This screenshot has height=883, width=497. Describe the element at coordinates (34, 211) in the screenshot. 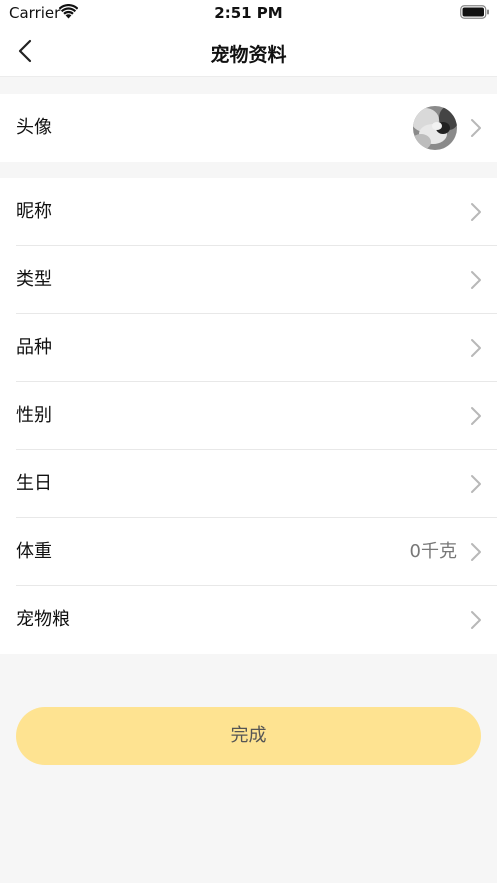

I see `row-label: 昵称` at that location.